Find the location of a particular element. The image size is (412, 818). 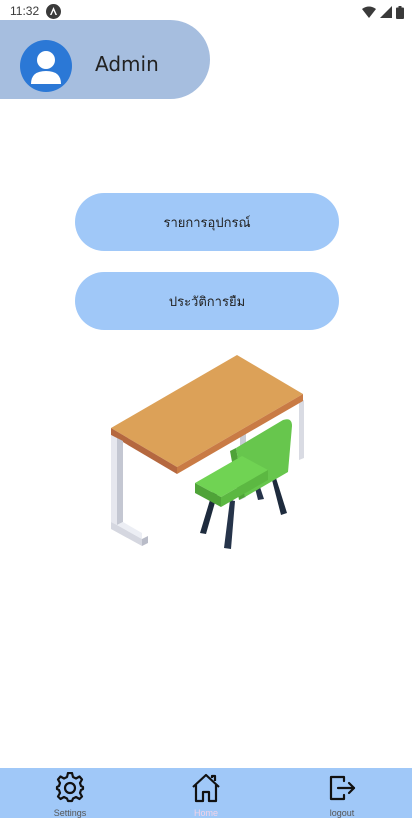

bottom-nav: Settings Home logout is located at coordinates (206, 793).